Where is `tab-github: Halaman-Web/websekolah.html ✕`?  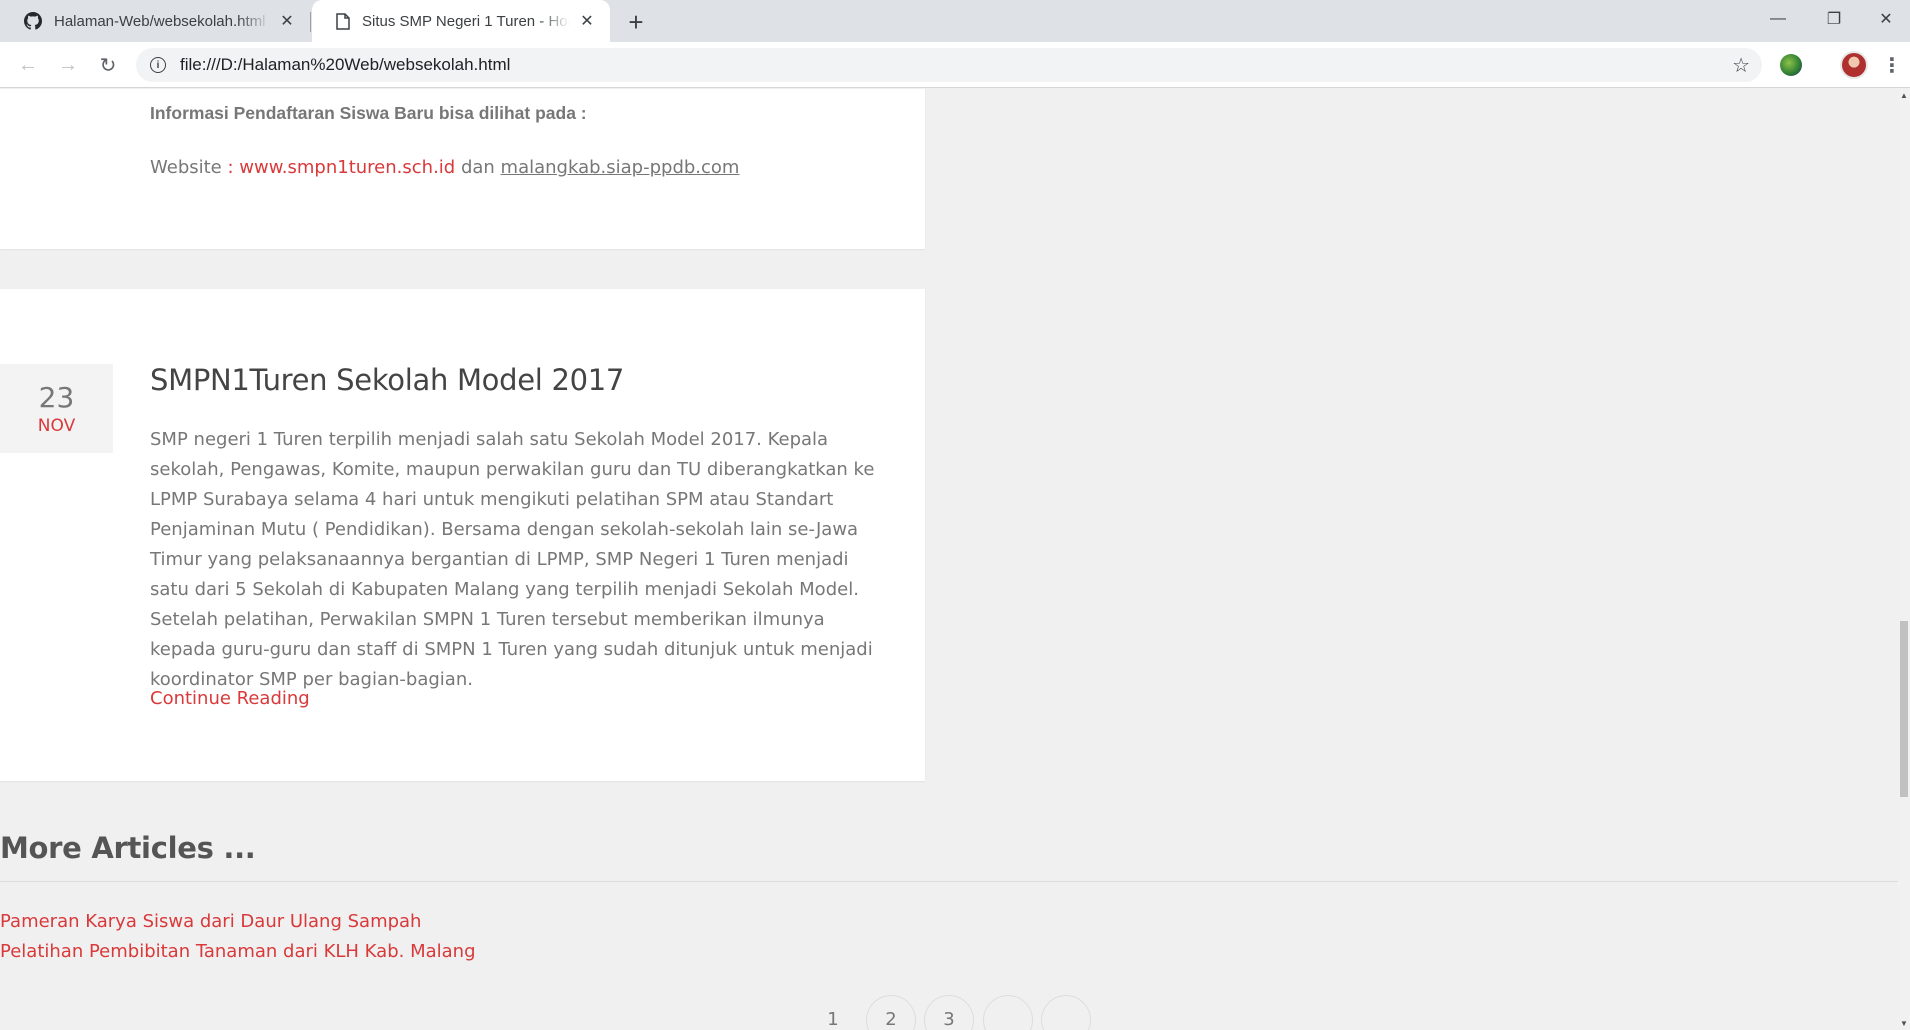 tab-github: Halaman-Web/websekolah.html ✕ is located at coordinates (155, 21).